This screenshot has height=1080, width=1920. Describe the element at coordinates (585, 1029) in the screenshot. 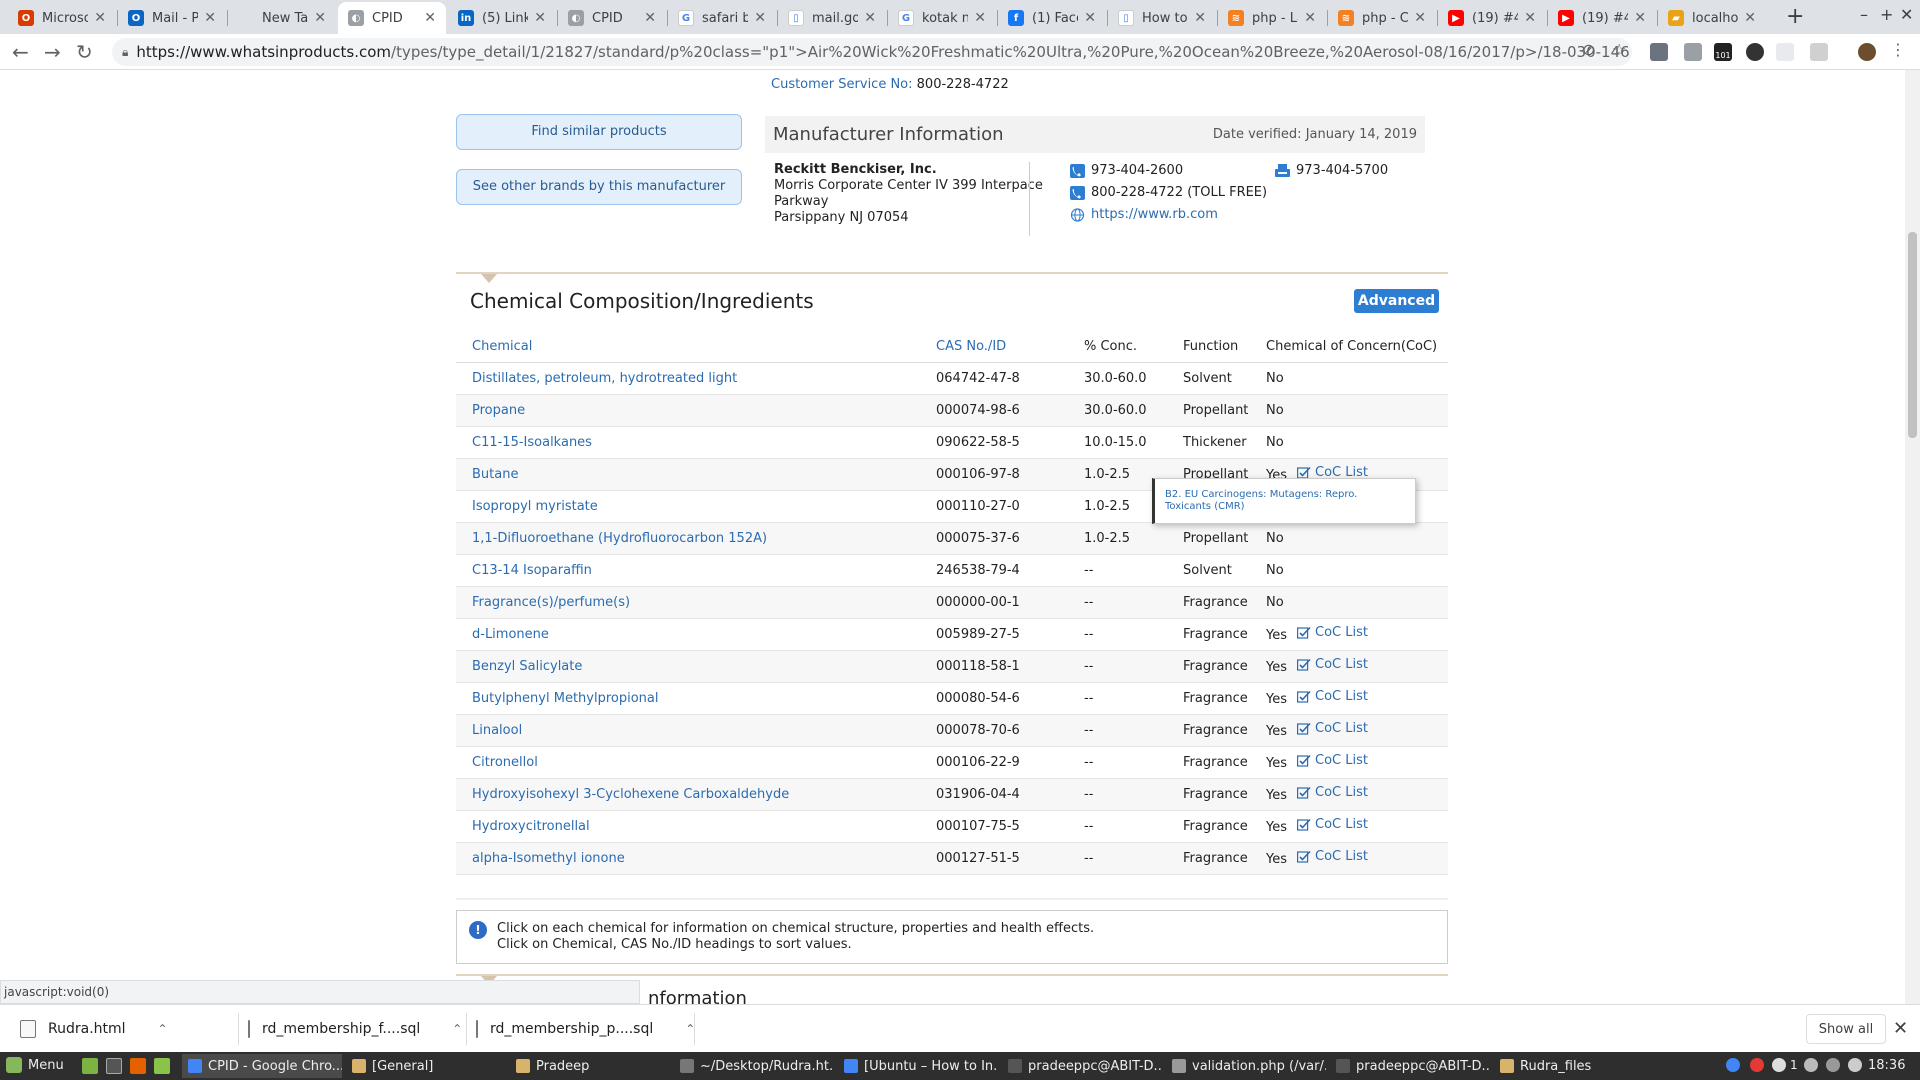

I see `download-item: rd_membership_p....sql ⌃` at that location.